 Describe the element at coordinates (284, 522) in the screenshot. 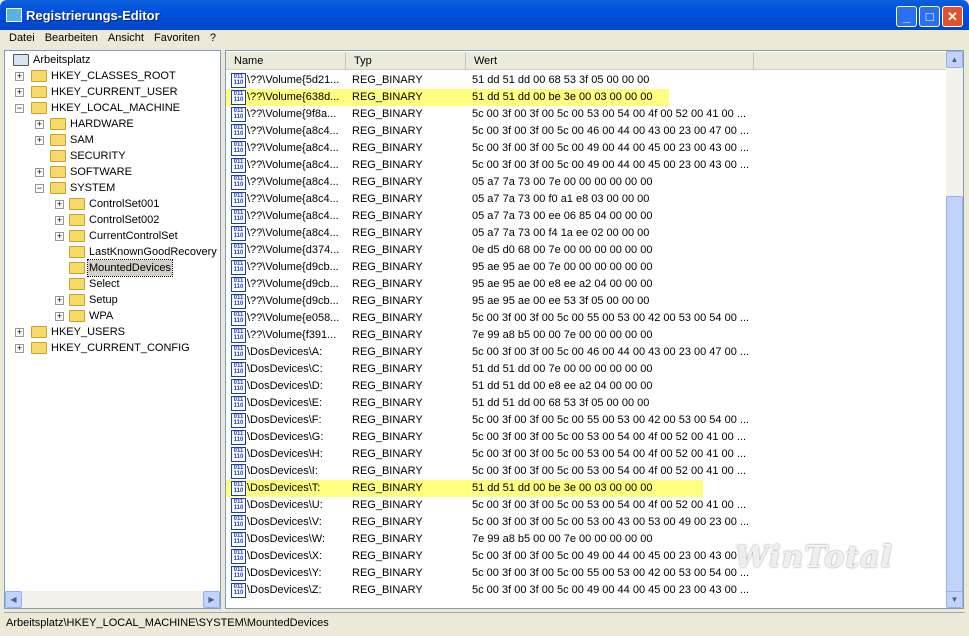

I see `value-name: \DosDevices\V:` at that location.